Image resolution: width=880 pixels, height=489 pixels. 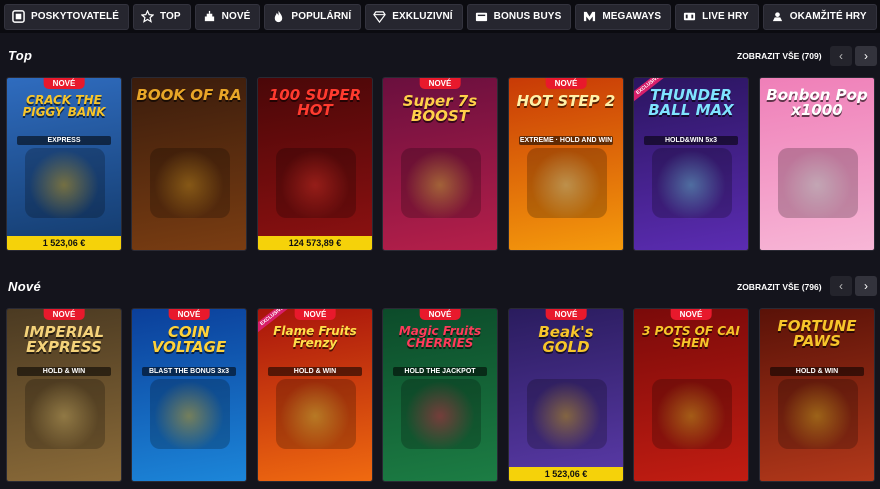 What do you see at coordinates (315, 337) in the screenshot?
I see `game-title: Flame Fruits Frenzy` at bounding box center [315, 337].